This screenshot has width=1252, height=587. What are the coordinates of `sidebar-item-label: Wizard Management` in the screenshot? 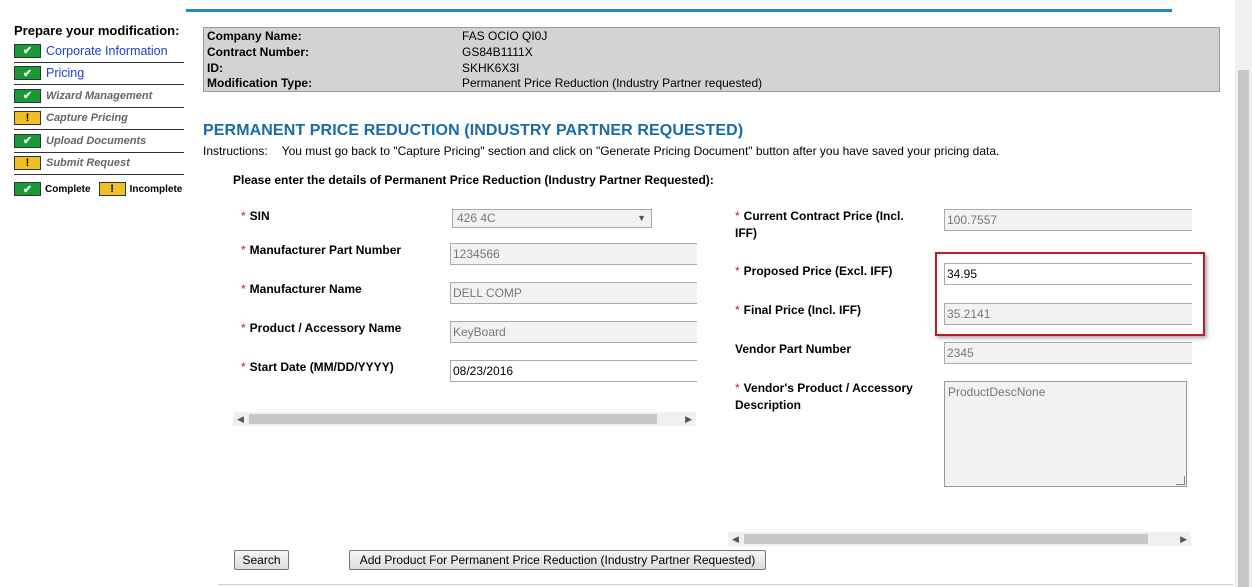 It's located at (99, 95).